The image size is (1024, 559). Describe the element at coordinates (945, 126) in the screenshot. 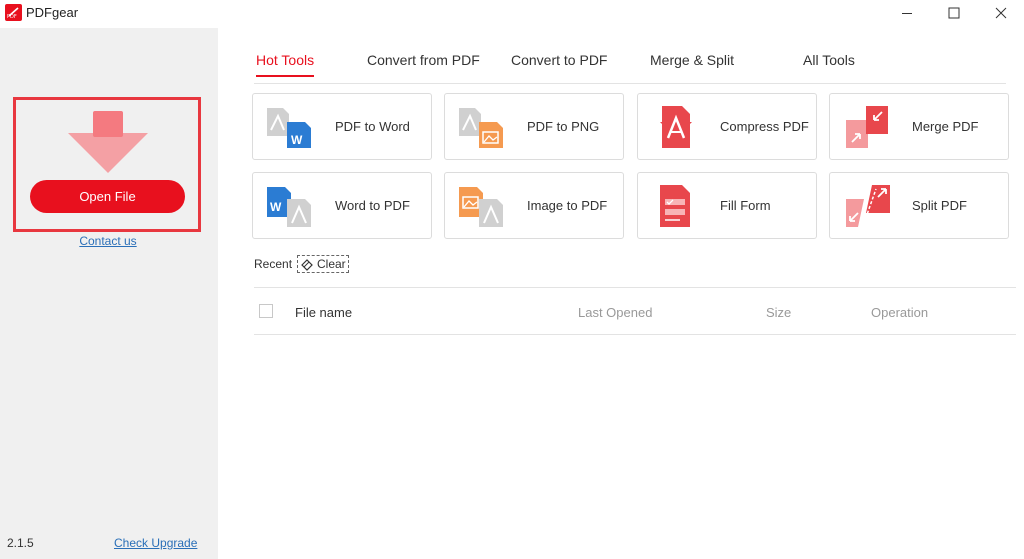

I see `tool-label: Merge PDF` at that location.